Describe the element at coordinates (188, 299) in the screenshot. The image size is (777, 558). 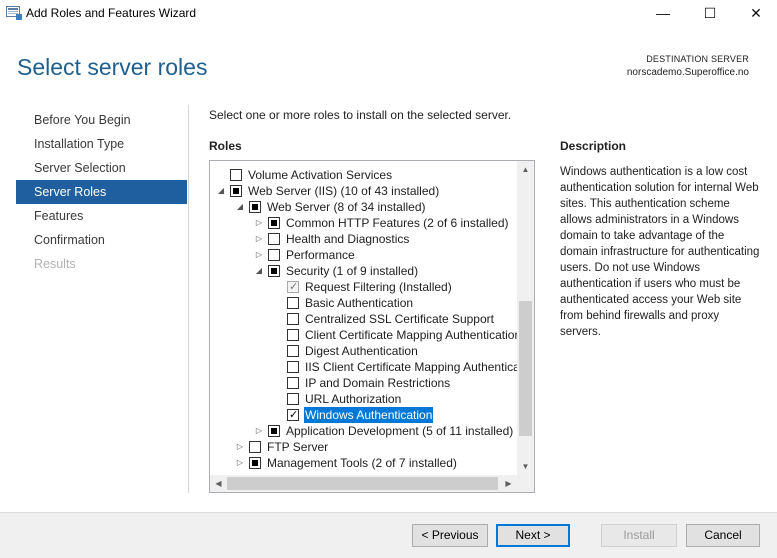
I see `nav-divider` at that location.